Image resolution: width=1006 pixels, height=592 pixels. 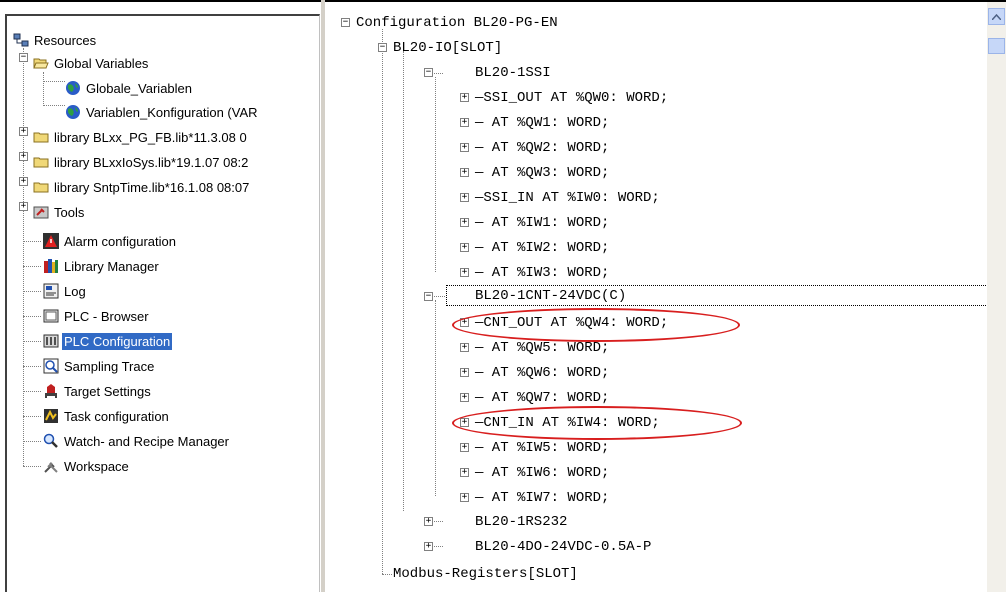 I want to click on tree-node-channel: — AT %QW2: WORD;, so click(x=542, y=148).